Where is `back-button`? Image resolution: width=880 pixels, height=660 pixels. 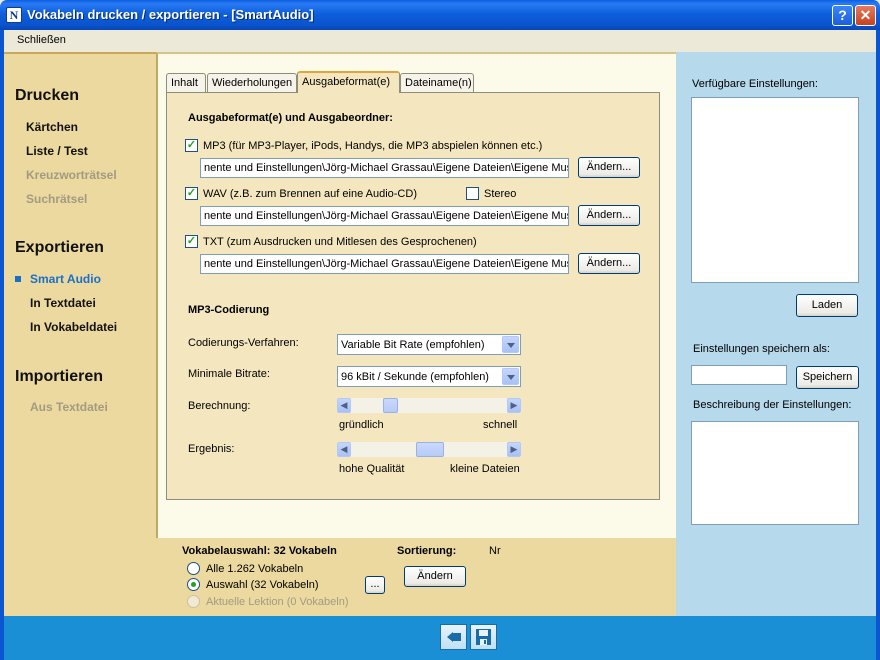 back-button is located at coordinates (453, 637).